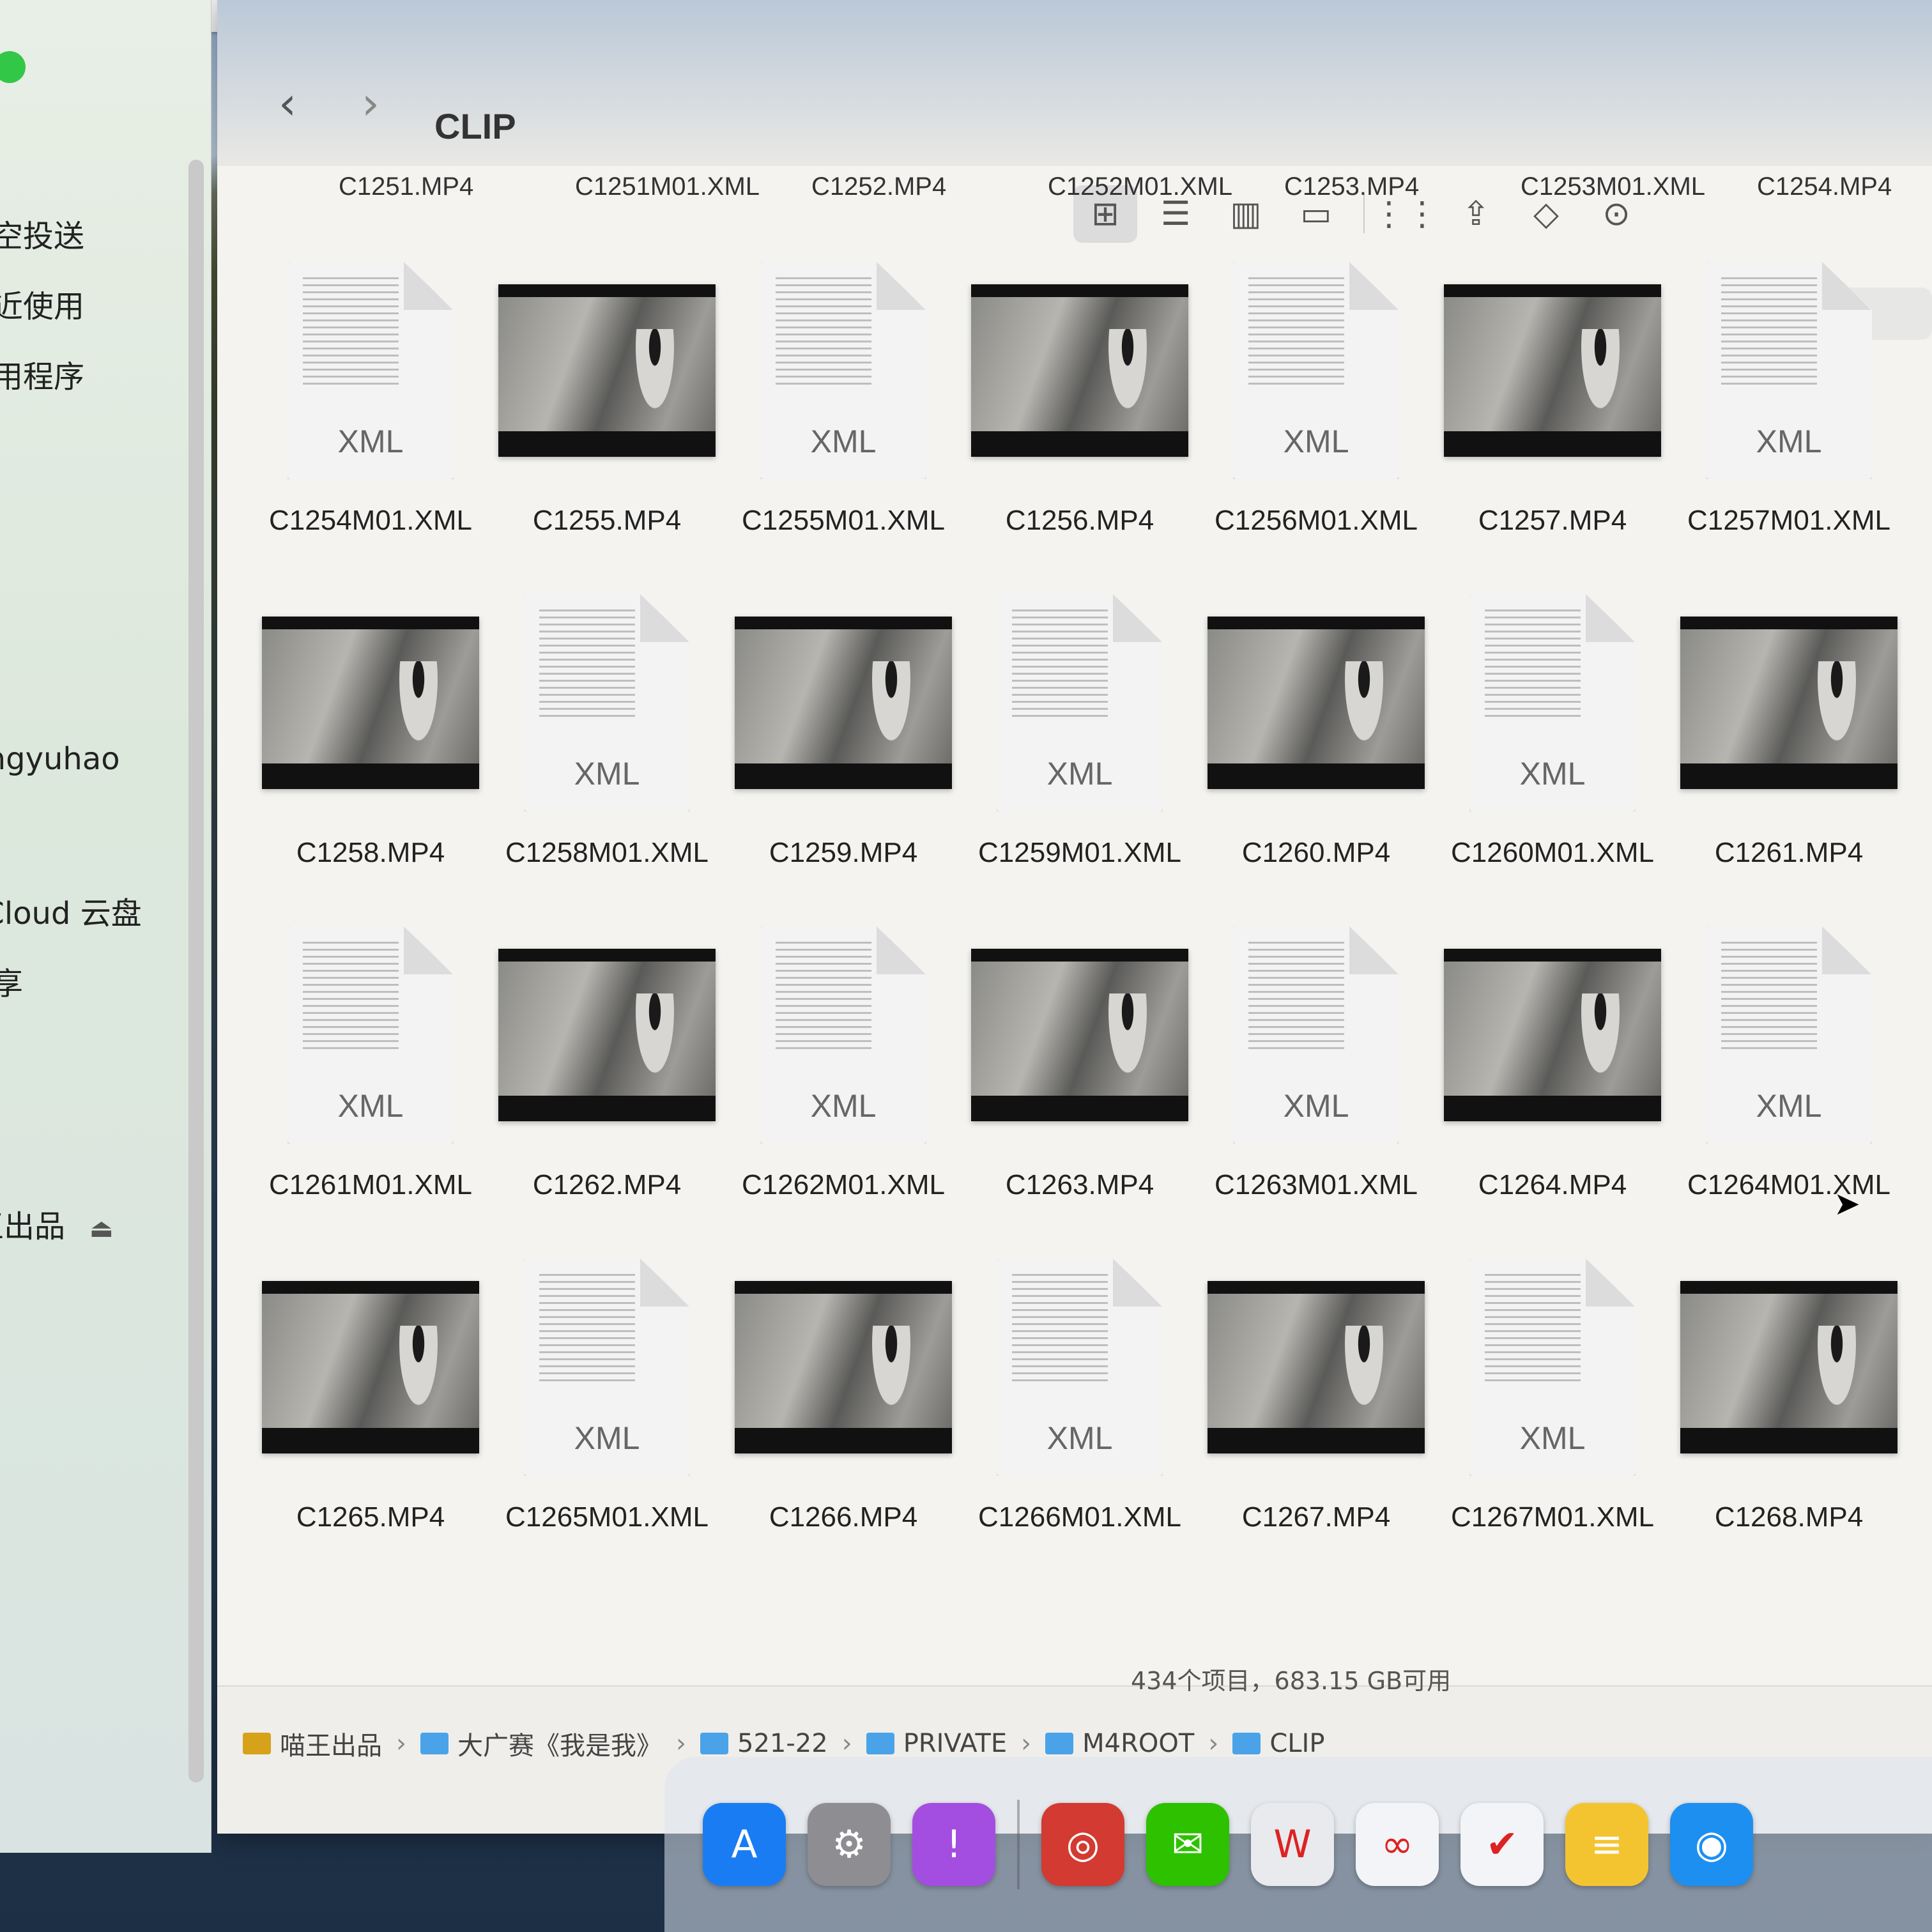 This screenshot has width=1932, height=1932. I want to click on xml-file-item: XML C1265M01.XML, so click(607, 1418).